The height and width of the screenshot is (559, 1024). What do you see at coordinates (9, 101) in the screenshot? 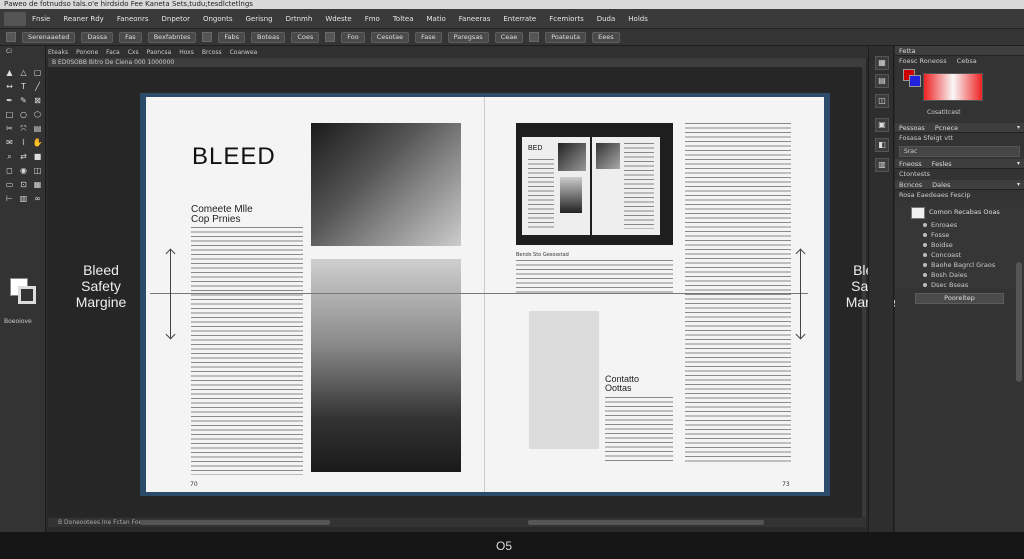
I see `pen-icon: ✒` at bounding box center [9, 101].